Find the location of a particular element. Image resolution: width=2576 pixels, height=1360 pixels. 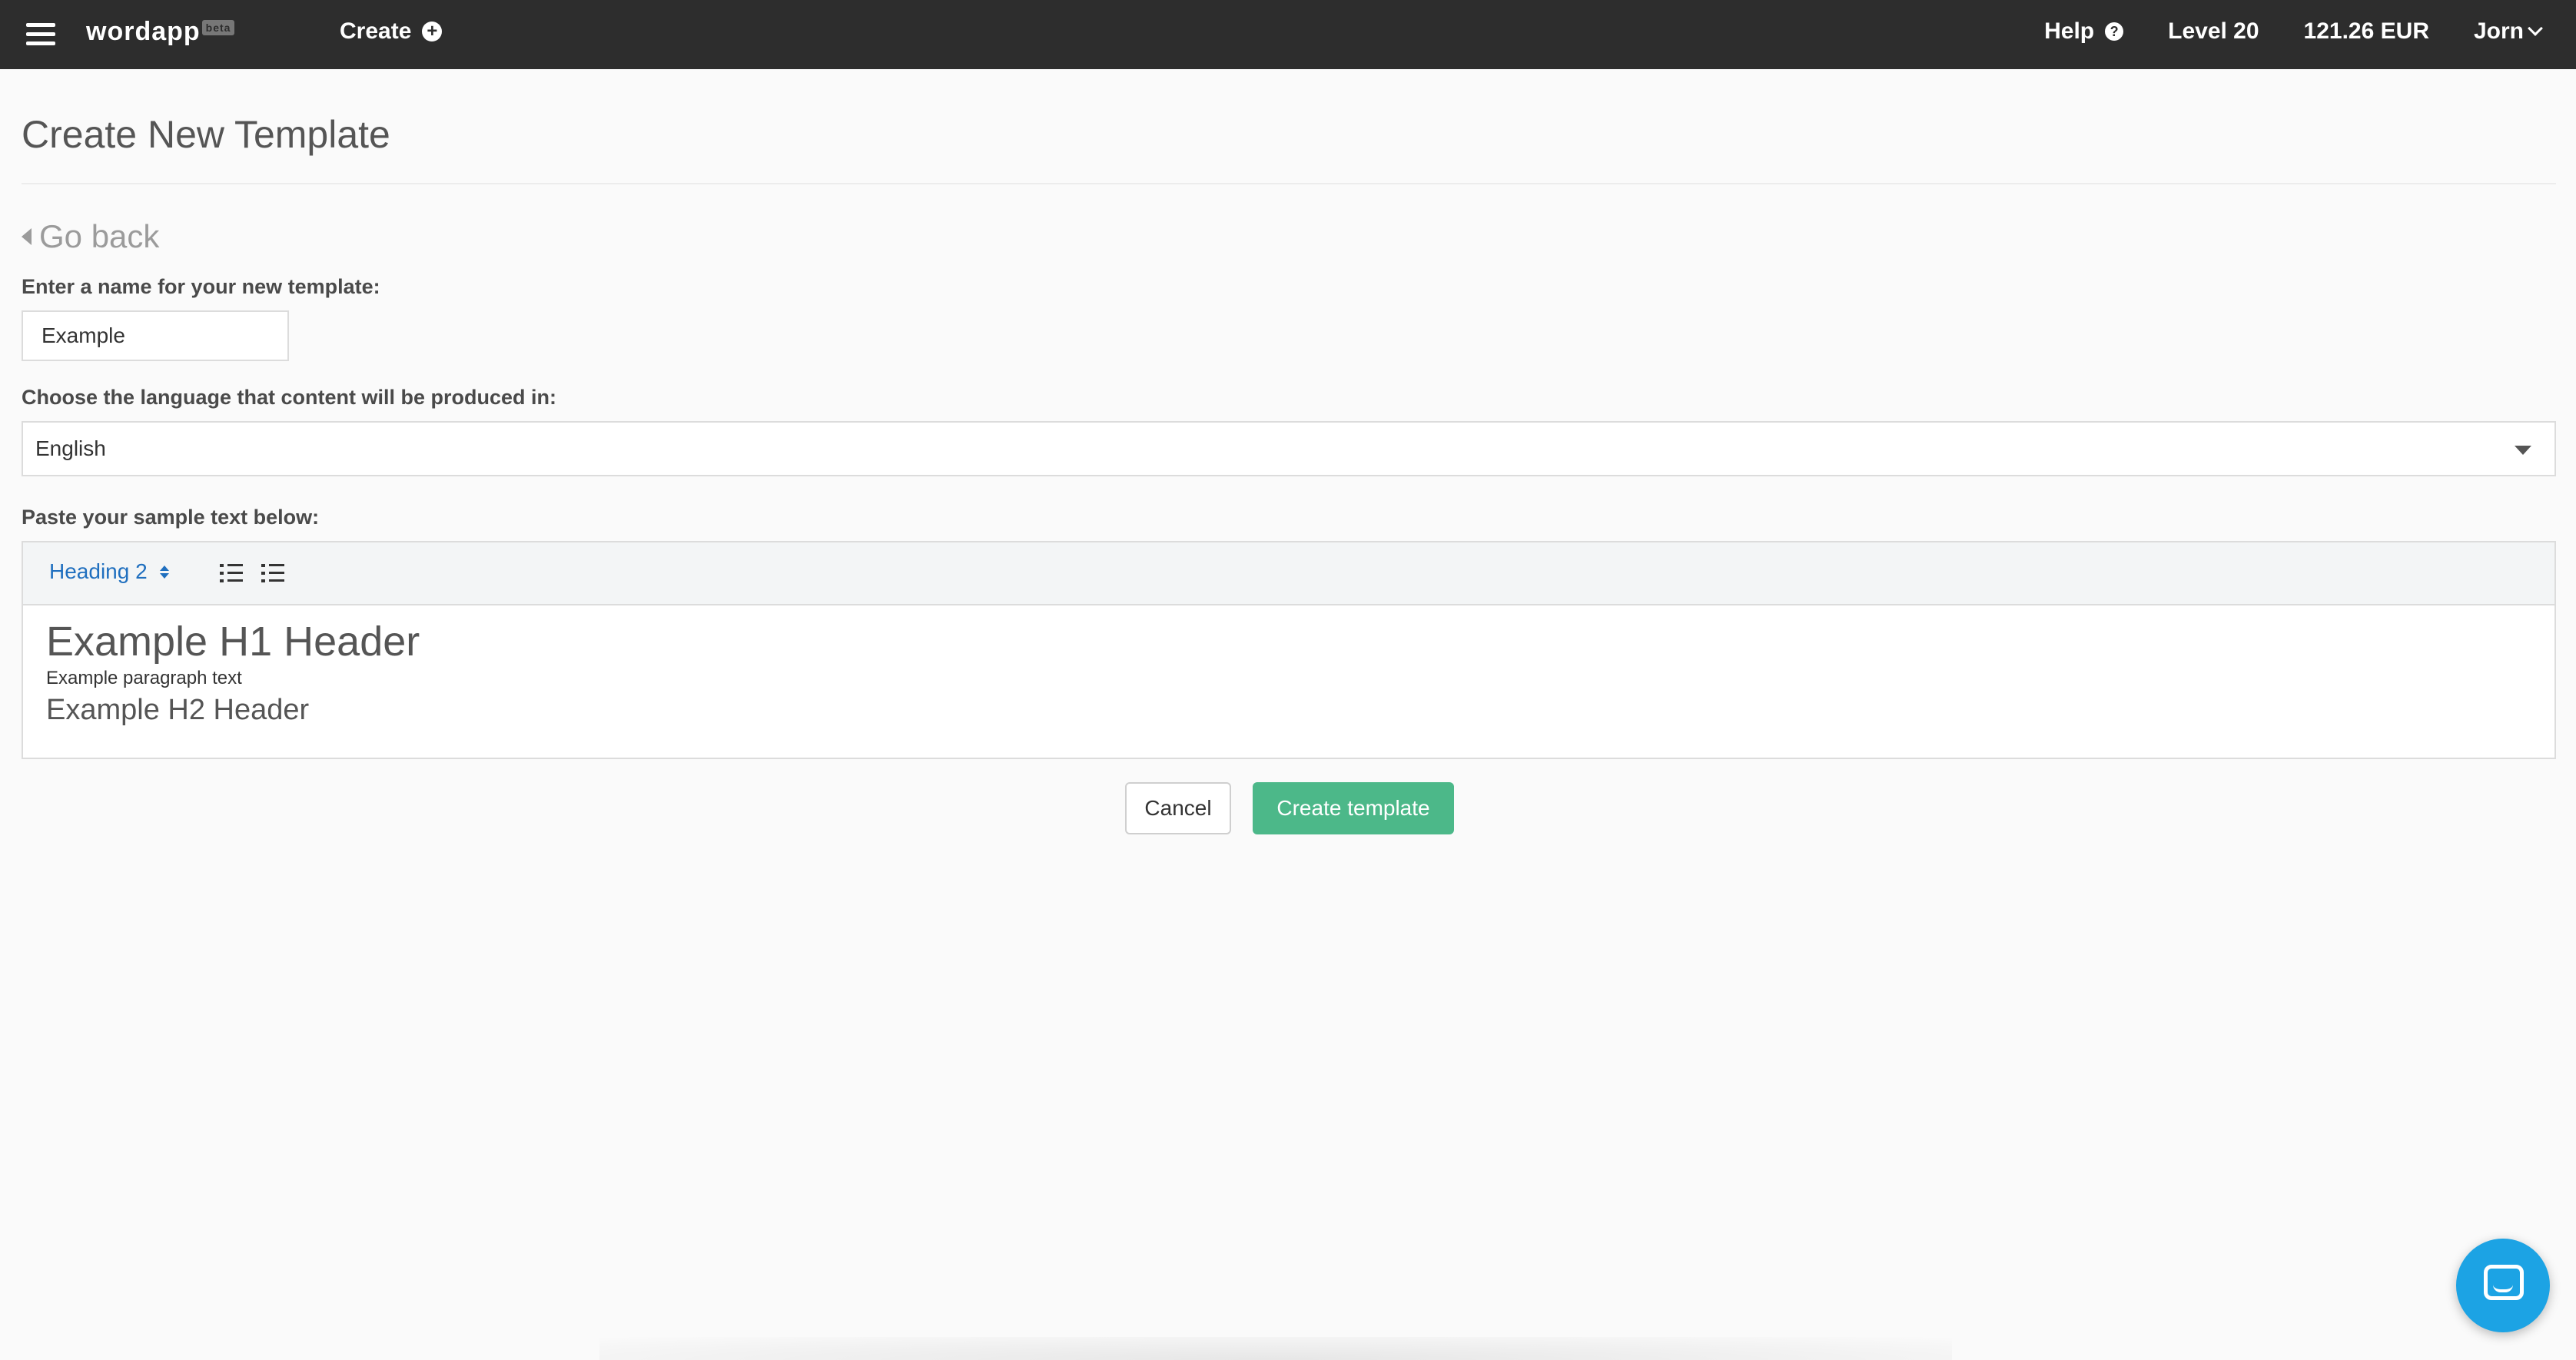

create-template-button: Create template is located at coordinates (1353, 808).